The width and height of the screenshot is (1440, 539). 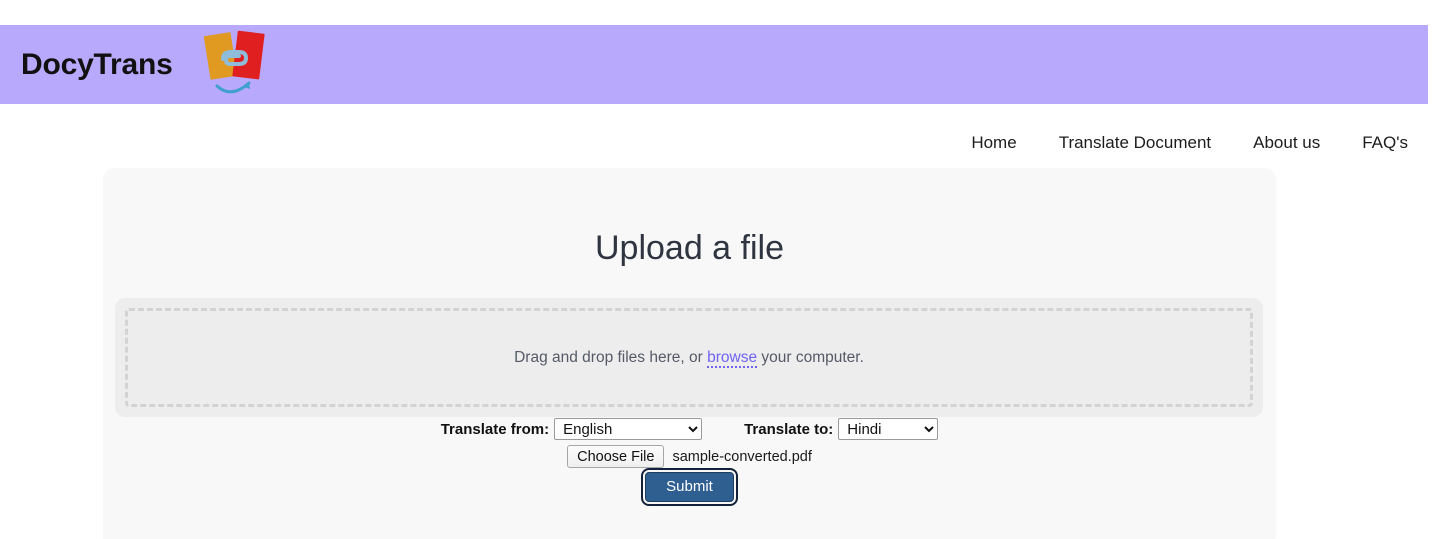 I want to click on translate-to-label: Translate to:, so click(x=789, y=429).